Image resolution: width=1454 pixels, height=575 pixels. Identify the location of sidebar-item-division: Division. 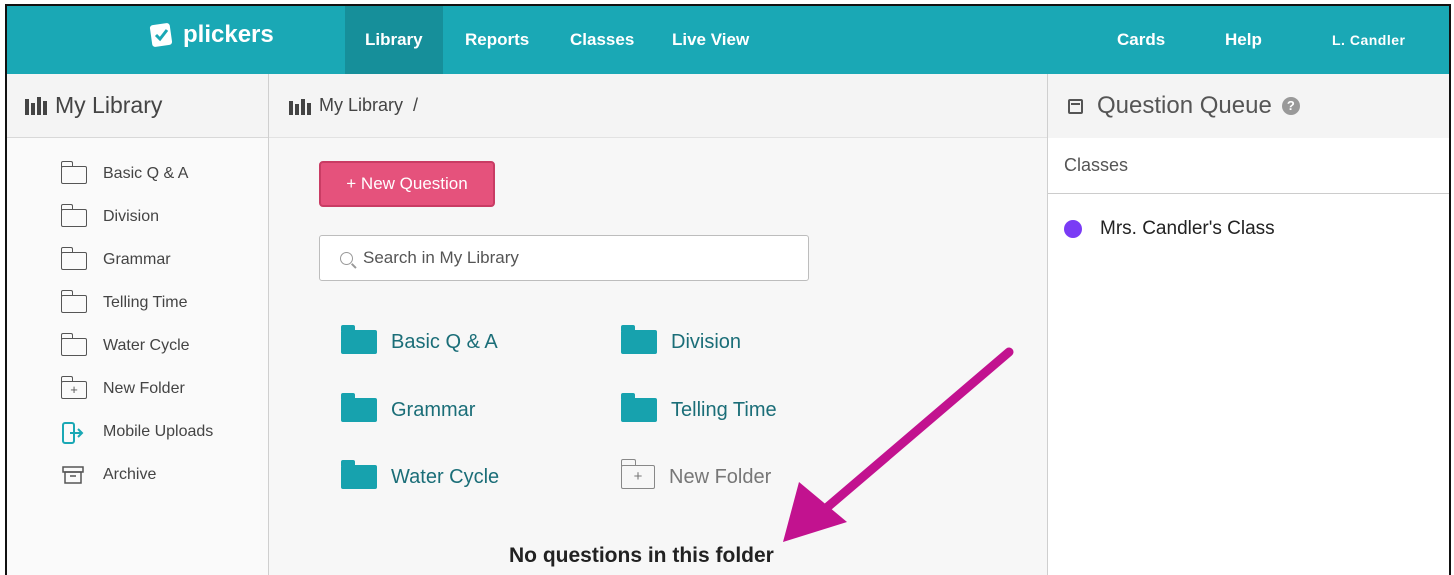
(137, 216).